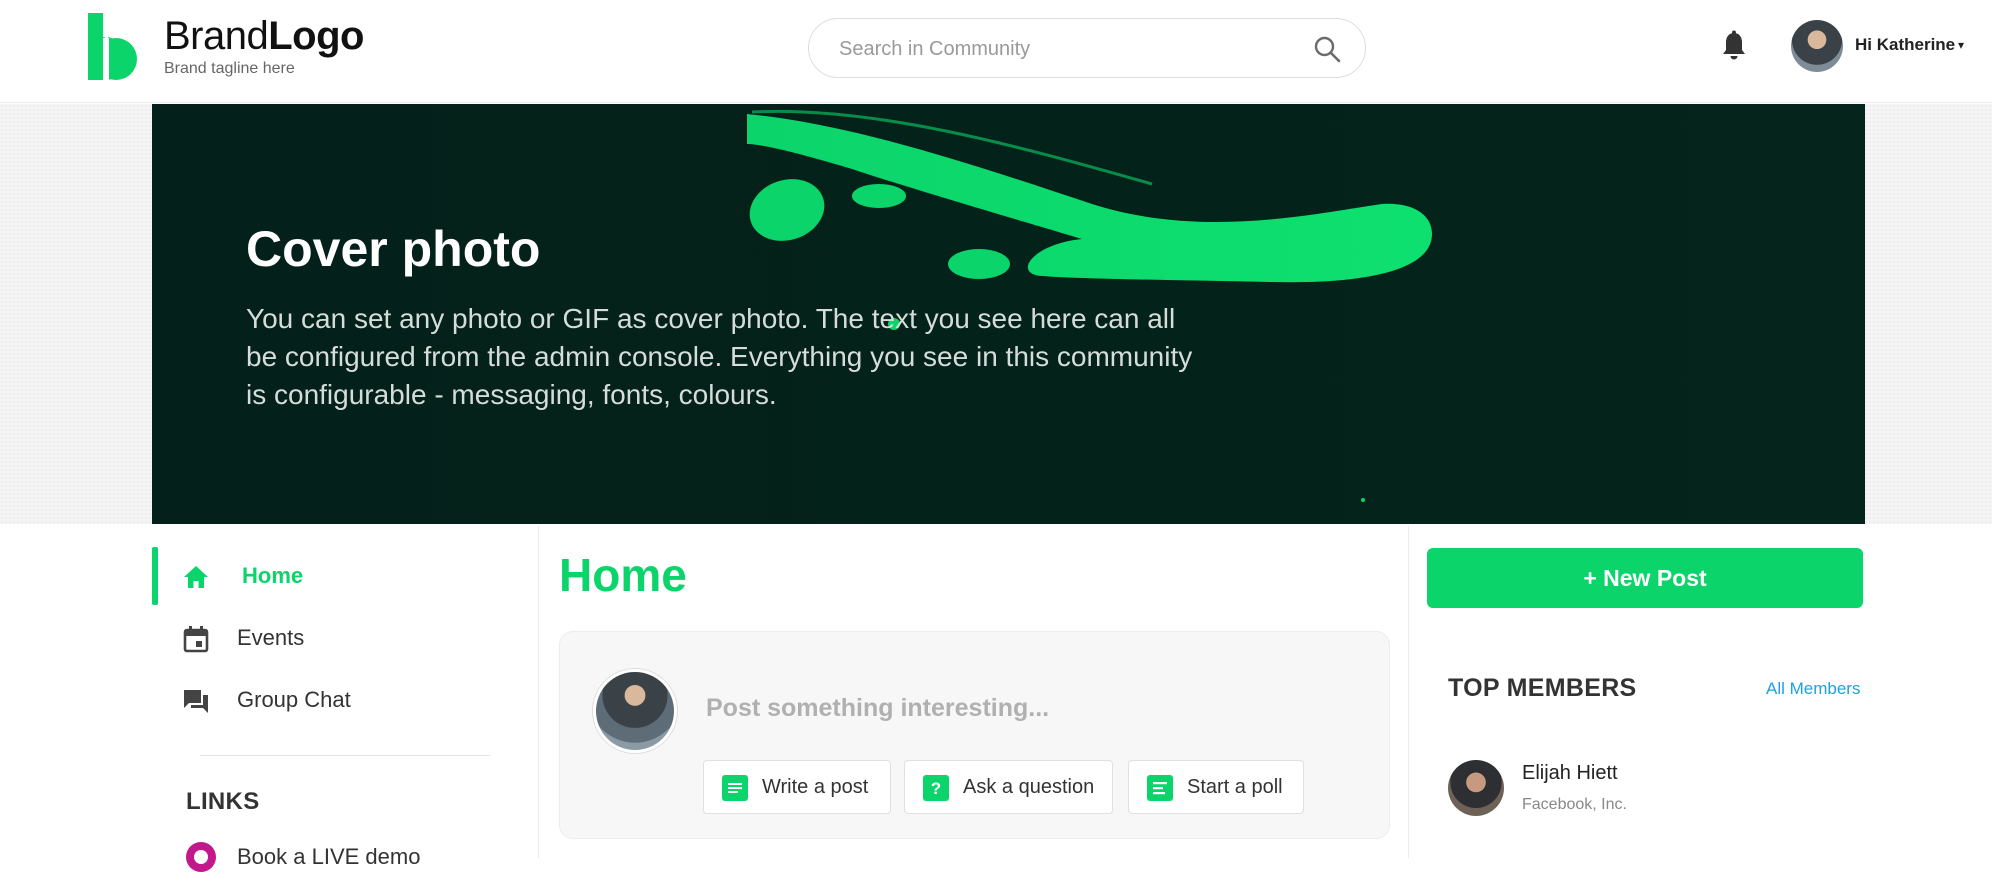 This screenshot has height=872, width=1992. What do you see at coordinates (342, 576) in the screenshot?
I see `sidebar-item-home: Home` at bounding box center [342, 576].